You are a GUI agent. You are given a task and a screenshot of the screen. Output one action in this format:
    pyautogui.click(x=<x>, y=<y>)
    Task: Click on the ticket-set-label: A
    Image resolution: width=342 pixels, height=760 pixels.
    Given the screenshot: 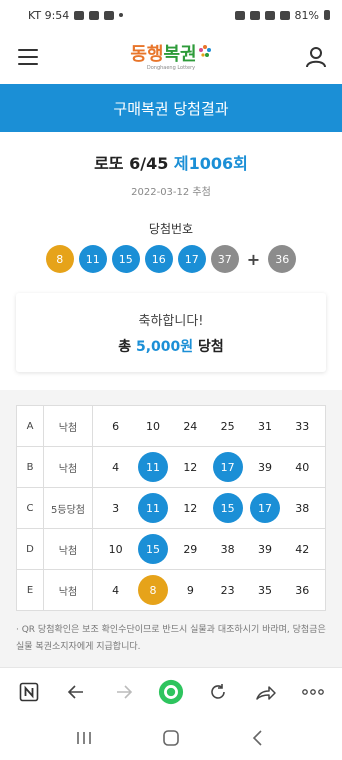 What is the action you would take?
    pyautogui.click(x=30, y=426)
    